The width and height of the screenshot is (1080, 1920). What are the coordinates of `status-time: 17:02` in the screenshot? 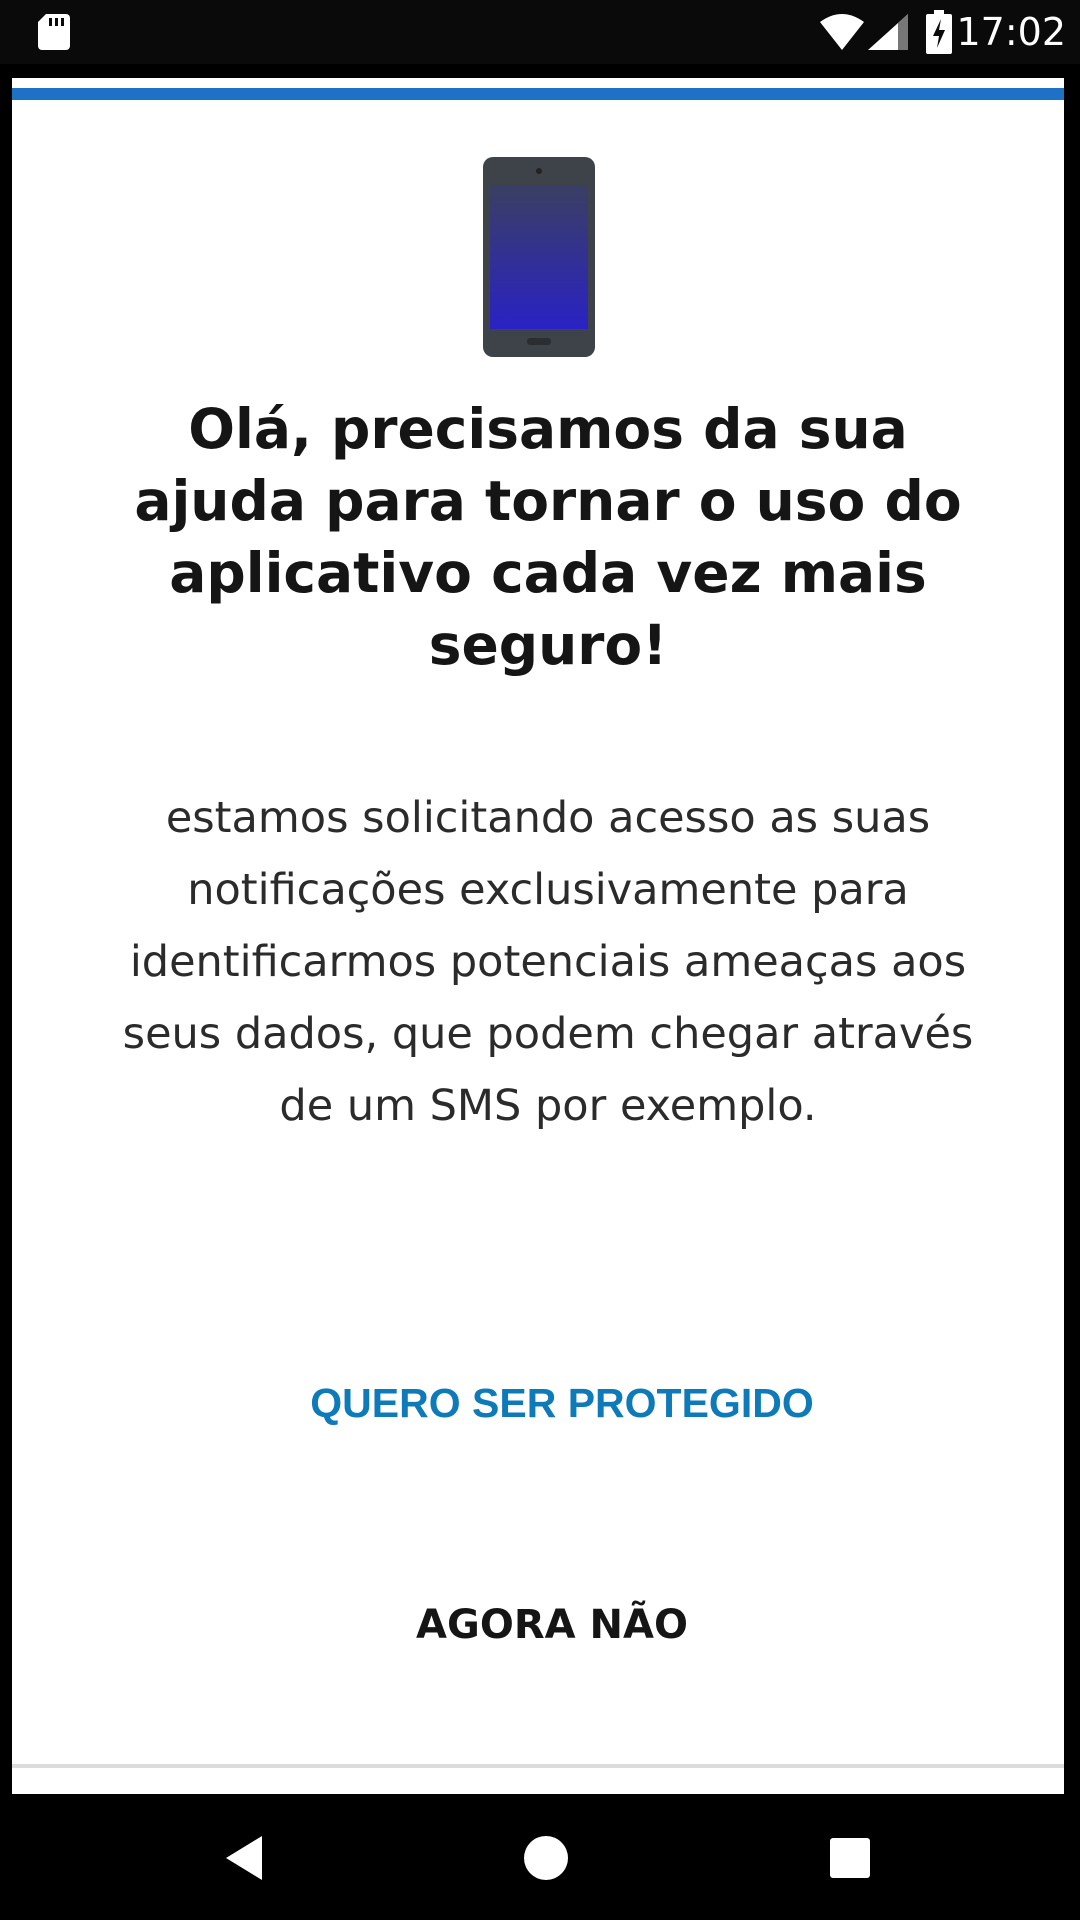 It's located at (1011, 32).